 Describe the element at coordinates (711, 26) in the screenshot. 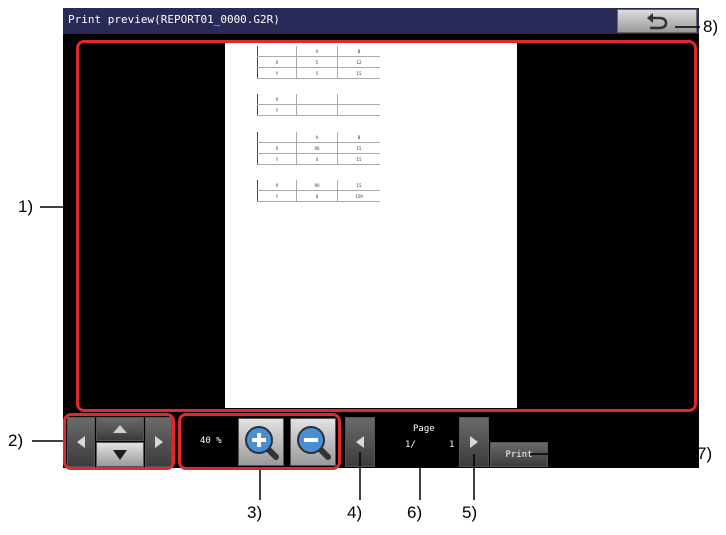

I see `callout-8: 8)` at that location.